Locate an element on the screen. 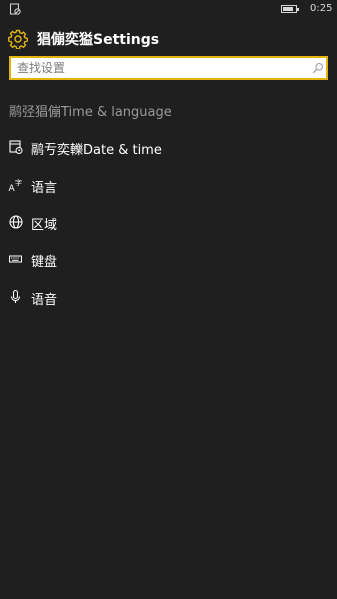 Image resolution: width=337 pixels, height=599 pixels. menu-label-region: 区域 is located at coordinates (44, 225).